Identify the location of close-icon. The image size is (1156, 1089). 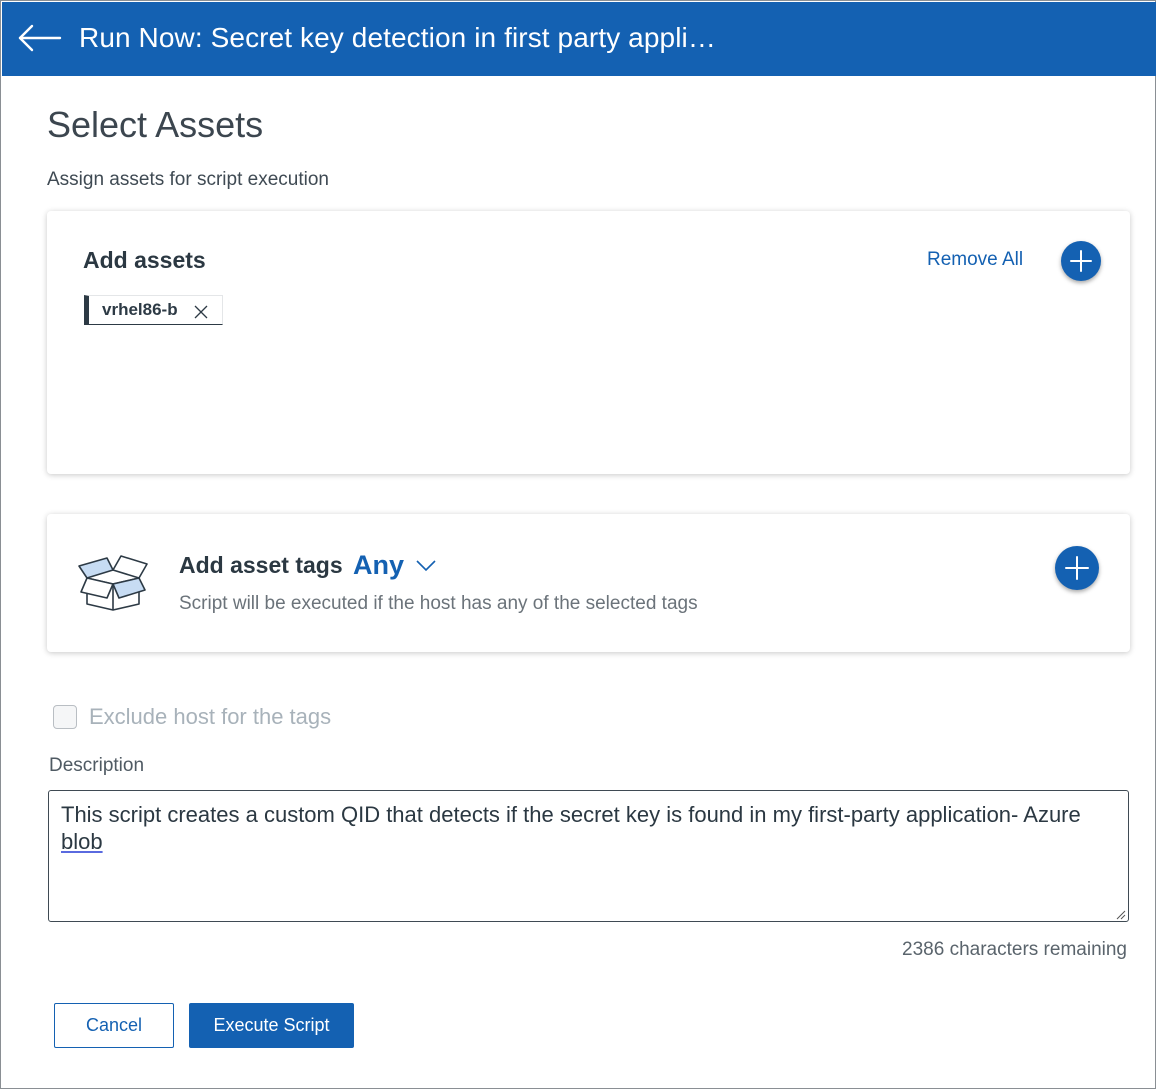
(201, 311).